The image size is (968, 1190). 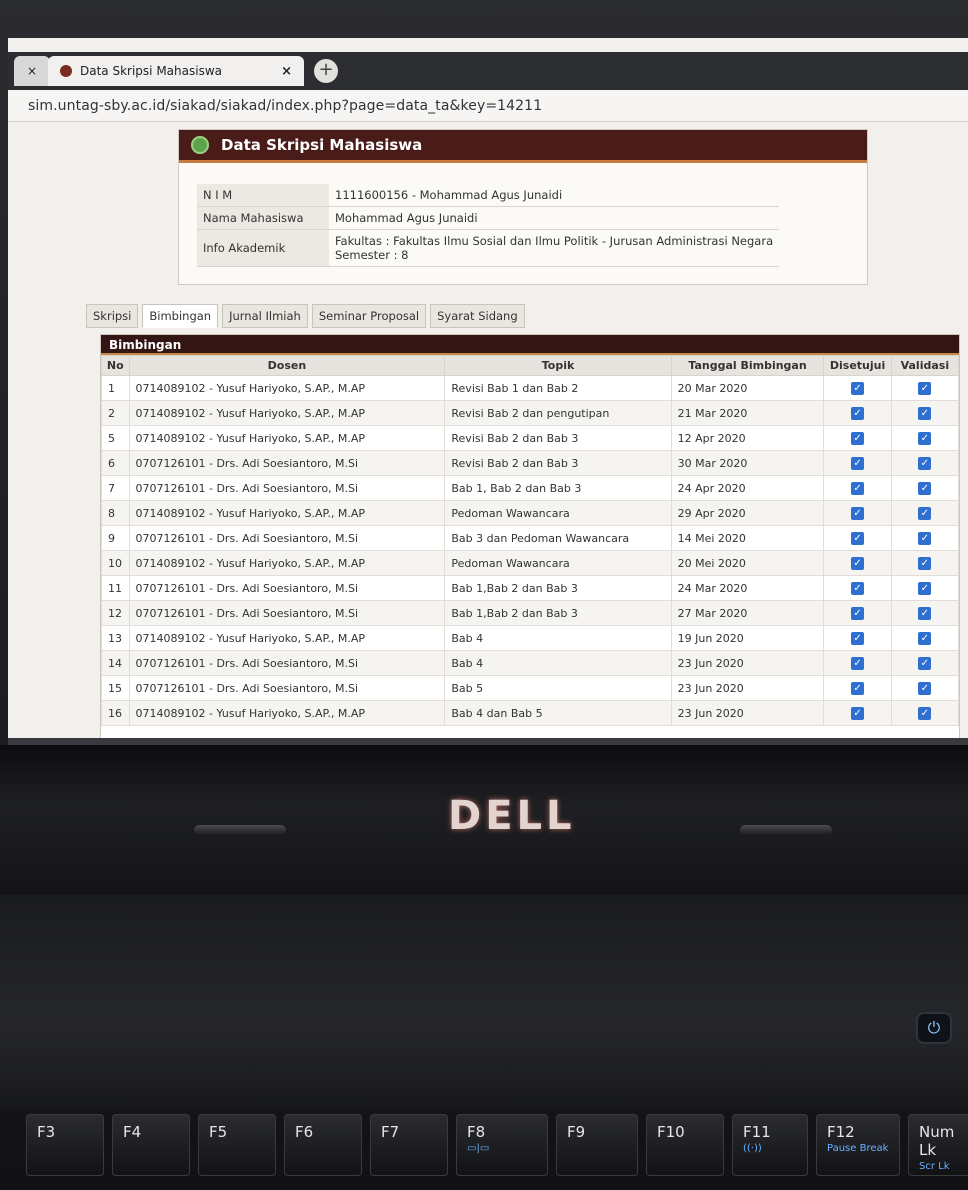 What do you see at coordinates (502, 1145) in the screenshot?
I see `key-f8: F8 ▭|▭` at bounding box center [502, 1145].